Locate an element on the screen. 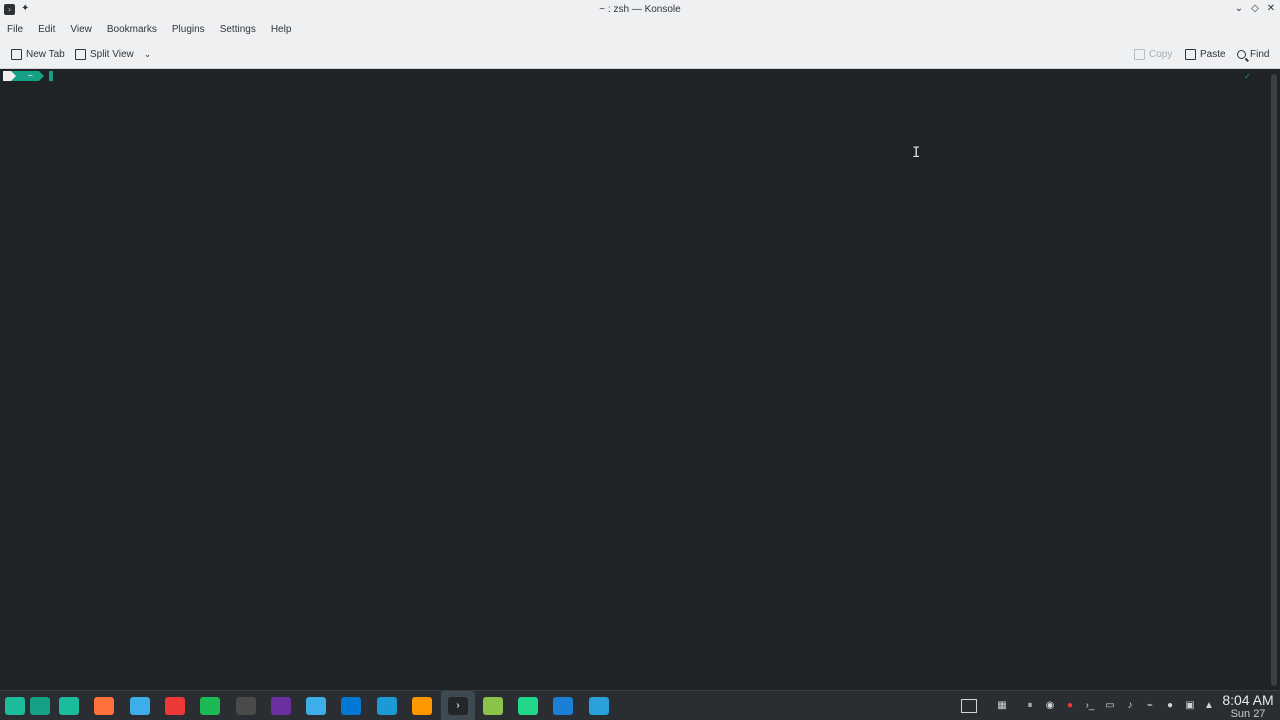  battery-icon: ▭ is located at coordinates (1110, 706).